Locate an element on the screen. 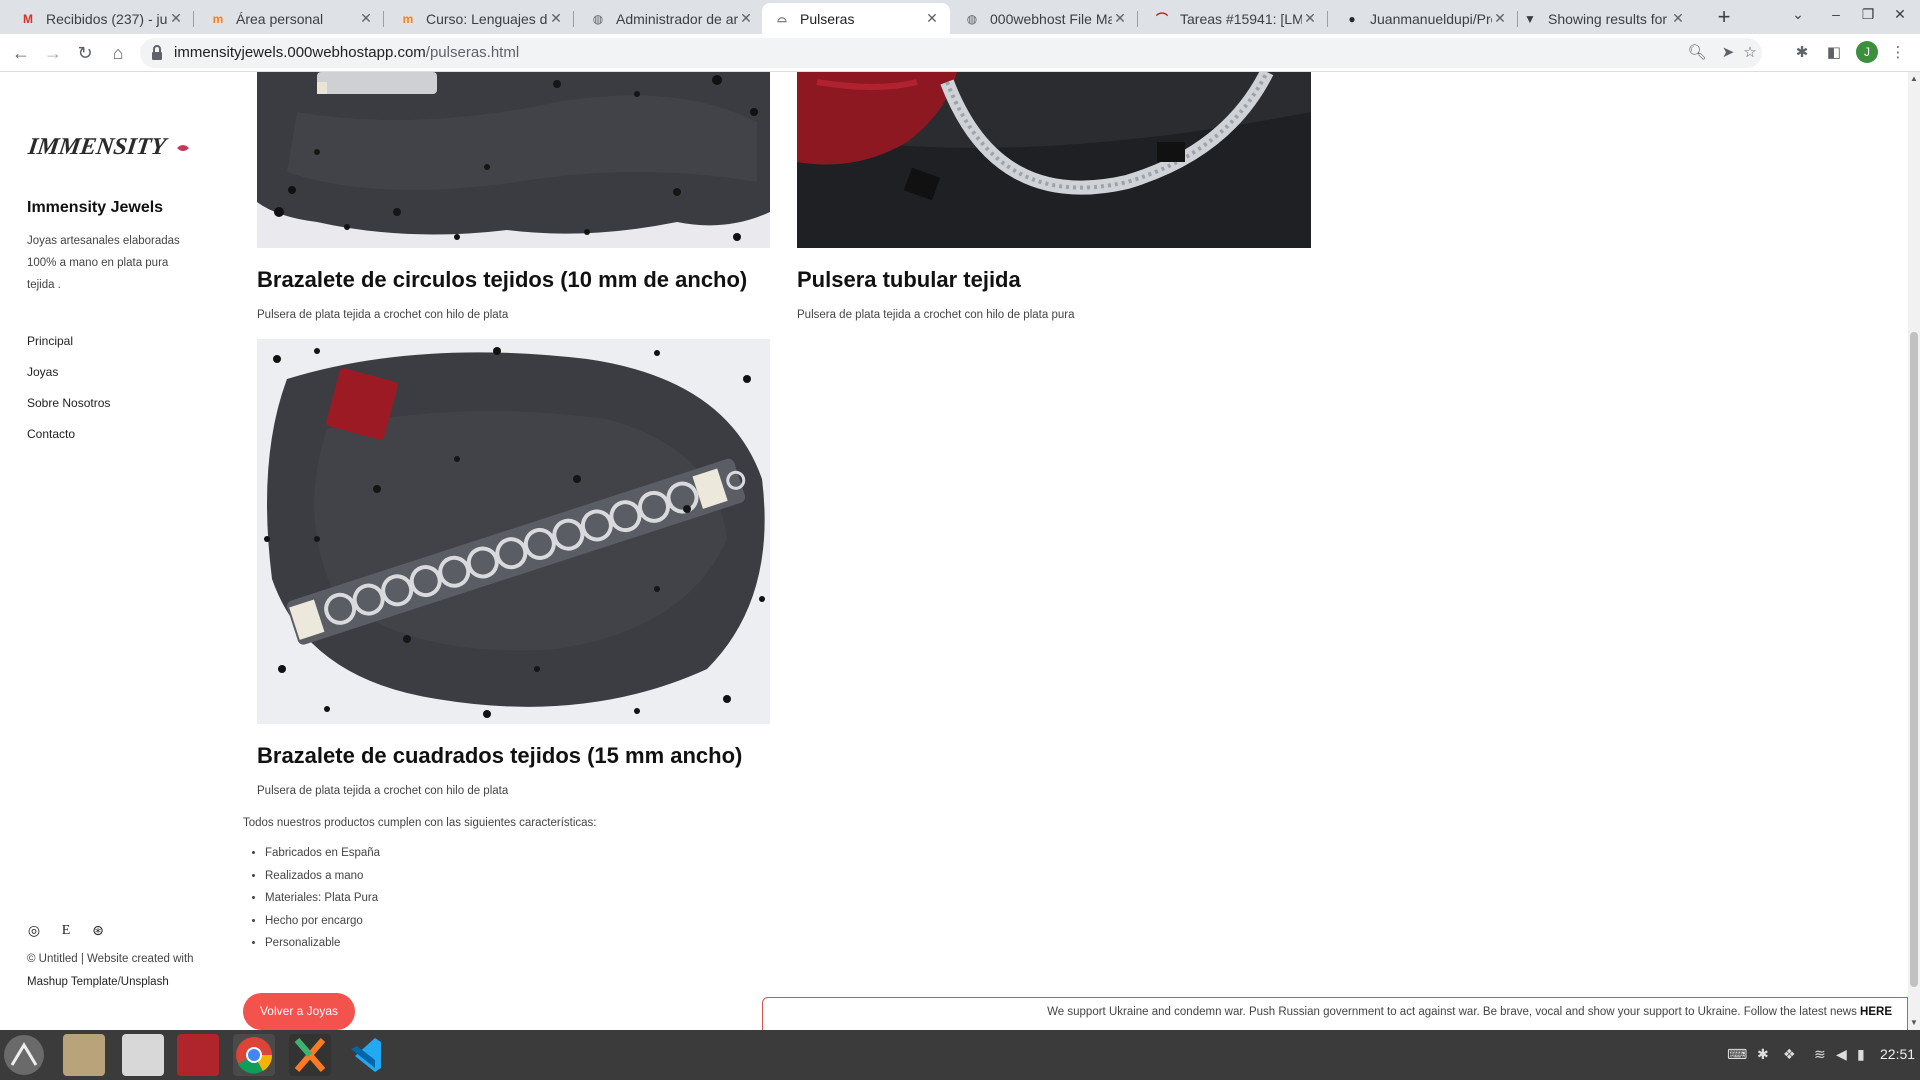 This screenshot has width=1920, height=1080. file-manager-icon is located at coordinates (143, 1055).